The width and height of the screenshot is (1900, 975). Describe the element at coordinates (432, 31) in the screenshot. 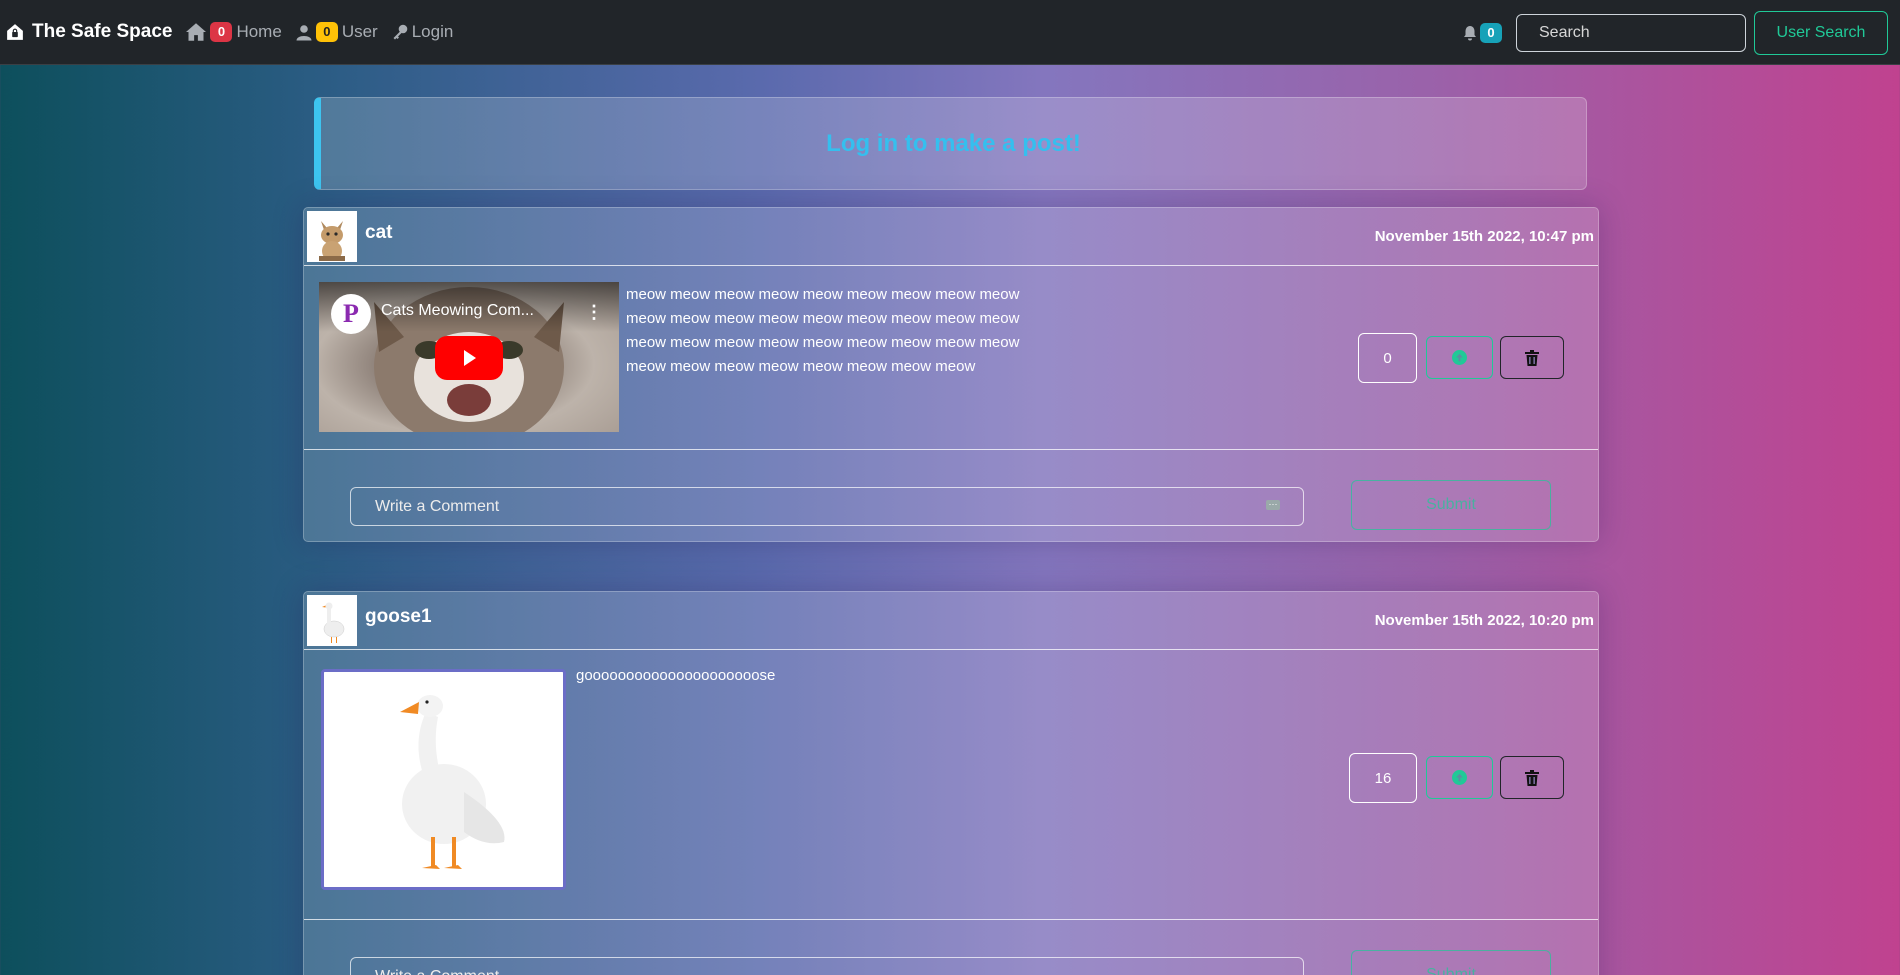

I see `login-label: Login` at that location.